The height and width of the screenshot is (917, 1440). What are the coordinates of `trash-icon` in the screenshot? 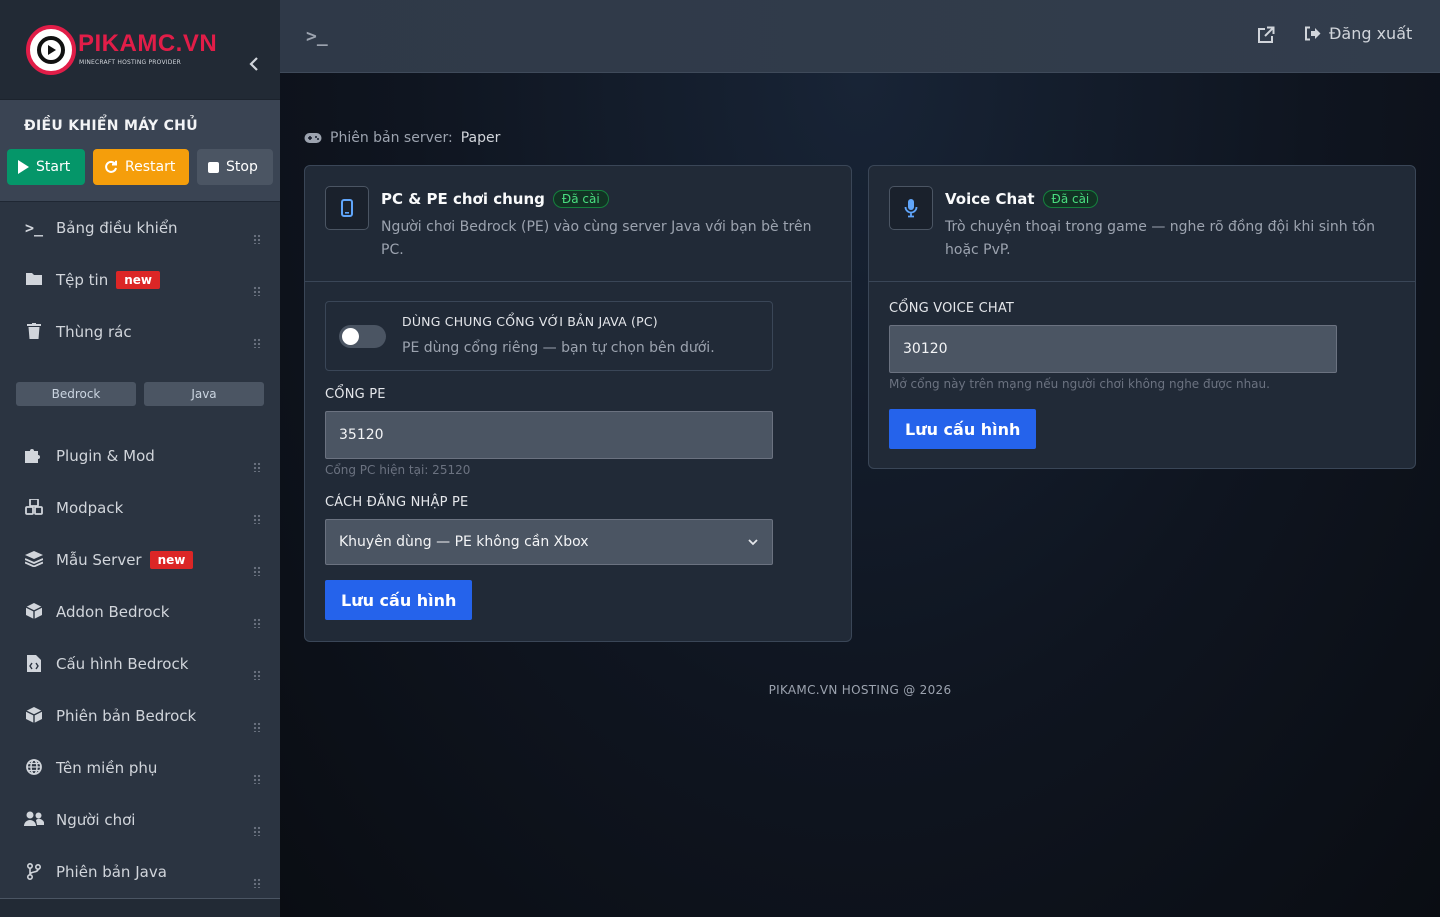 It's located at (34, 332).